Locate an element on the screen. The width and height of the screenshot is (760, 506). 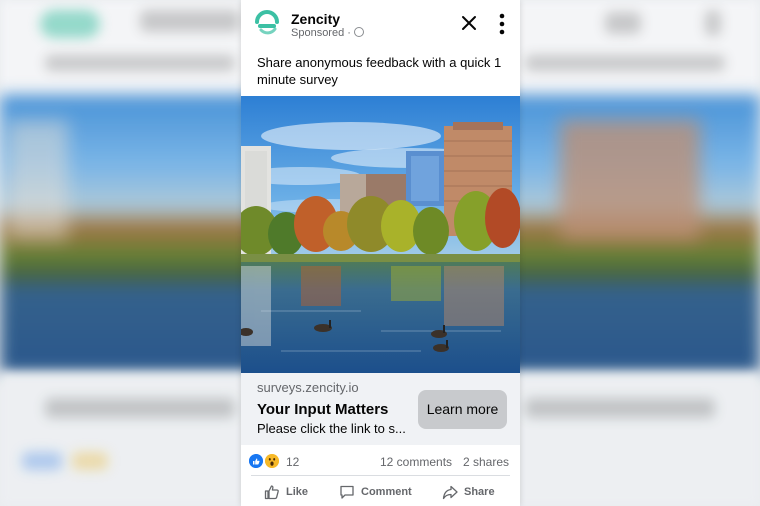
comment-label: Comment is located at coordinates (386, 492).